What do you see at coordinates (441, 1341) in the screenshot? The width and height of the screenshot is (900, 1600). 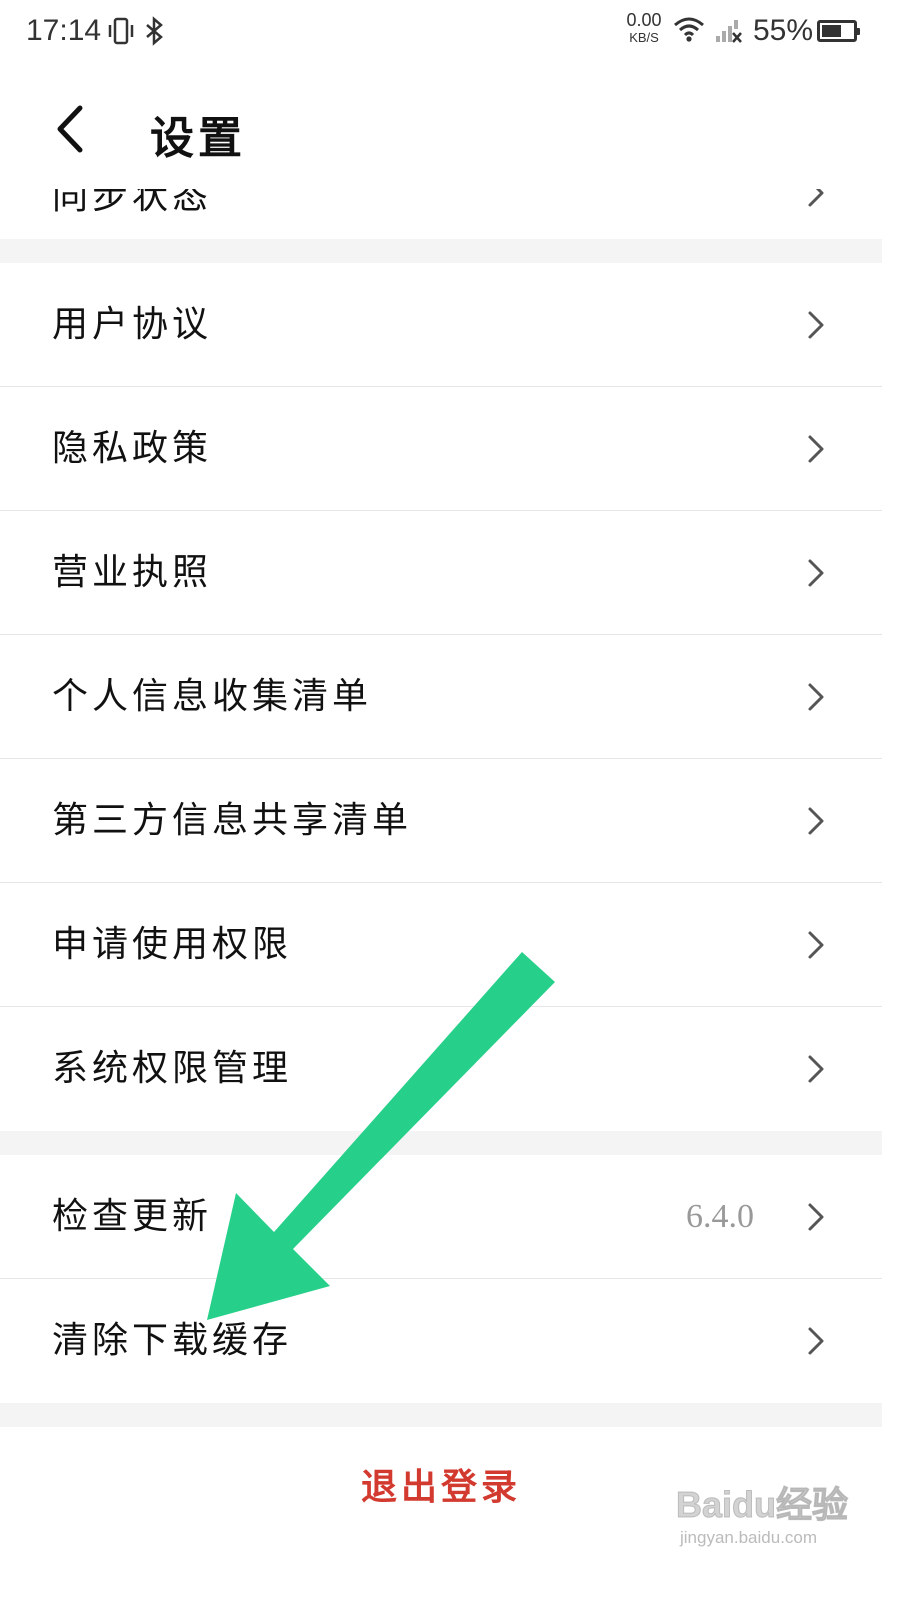 I see `list-item-clear-download-cache: 清除下载缓存` at bounding box center [441, 1341].